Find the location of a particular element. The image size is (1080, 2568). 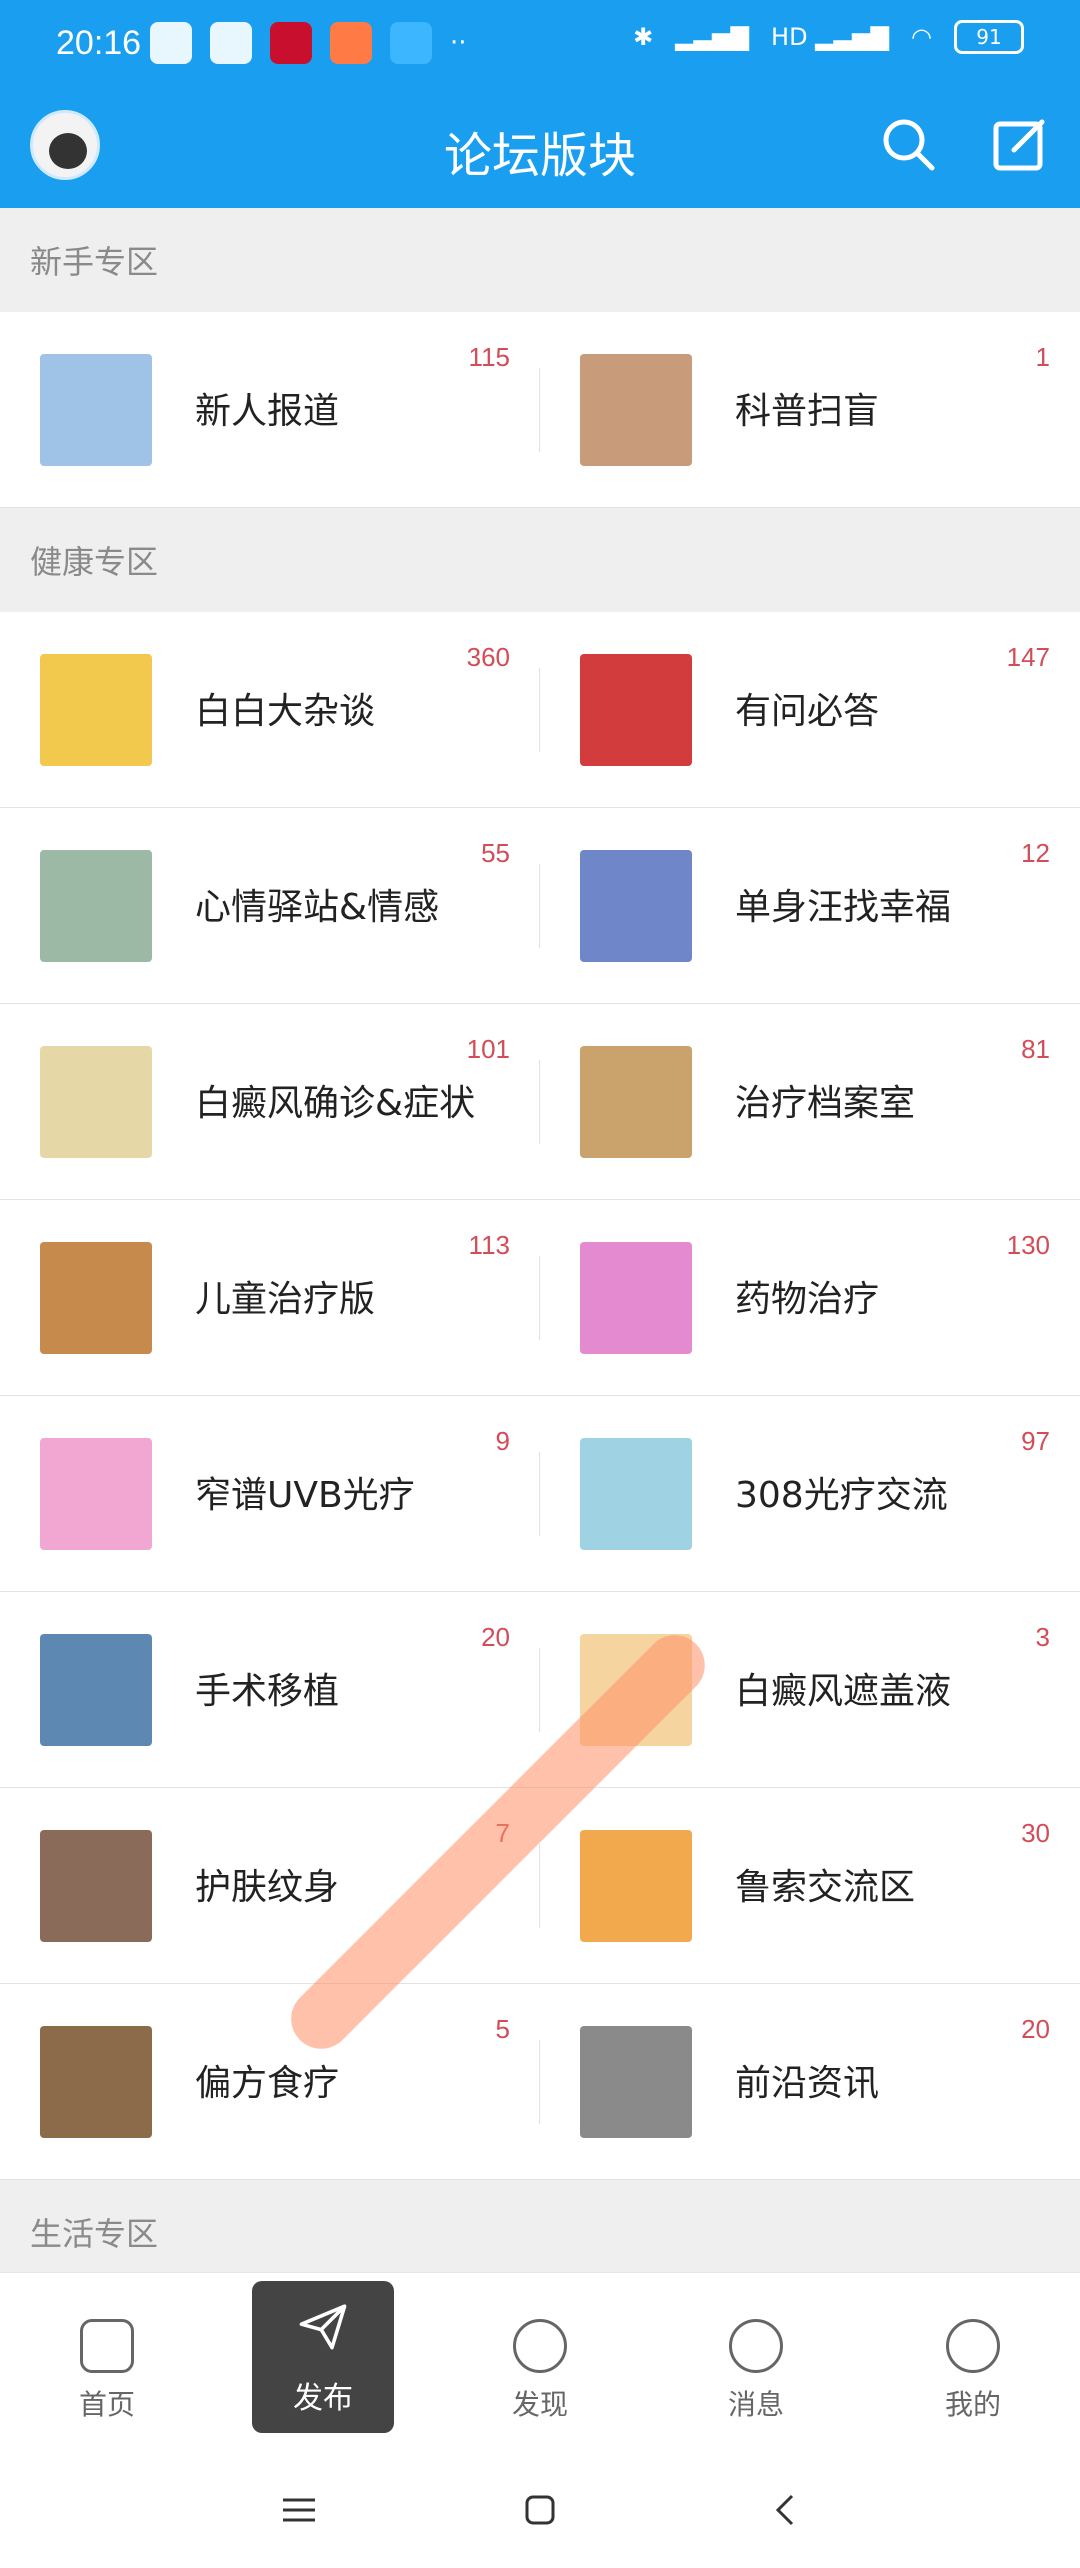

bottom-navigation: 首页 发布 发现 消息 我的 is located at coordinates (540, 2357).